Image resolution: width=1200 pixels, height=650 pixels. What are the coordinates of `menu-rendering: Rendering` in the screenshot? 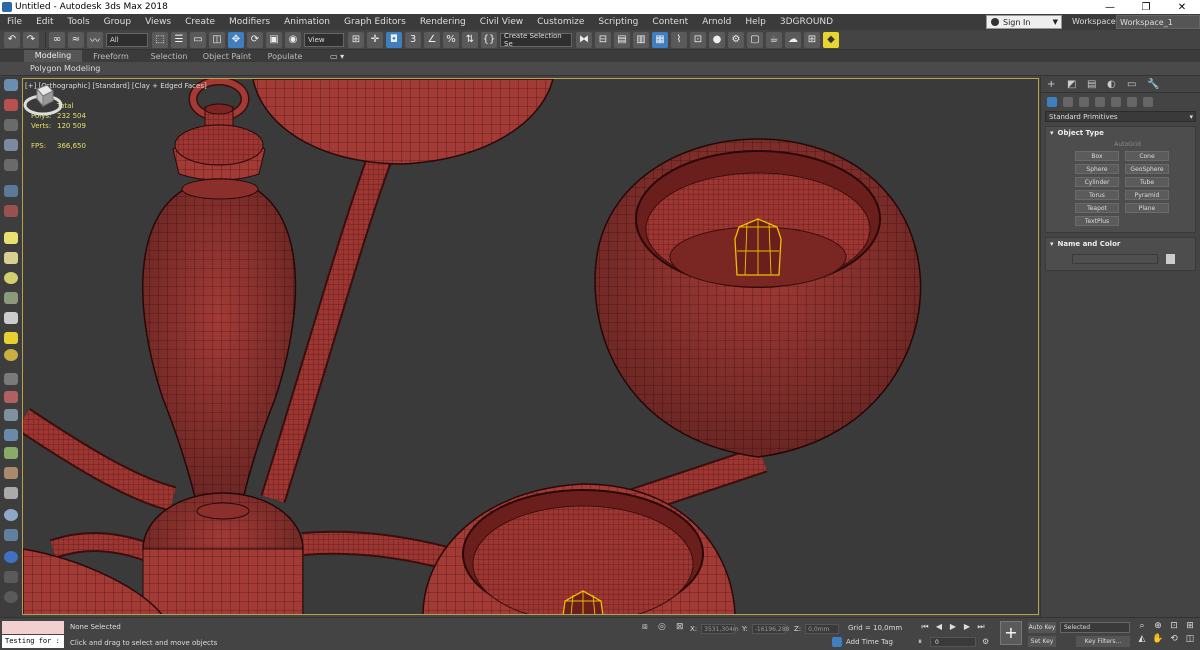 It's located at (443, 22).